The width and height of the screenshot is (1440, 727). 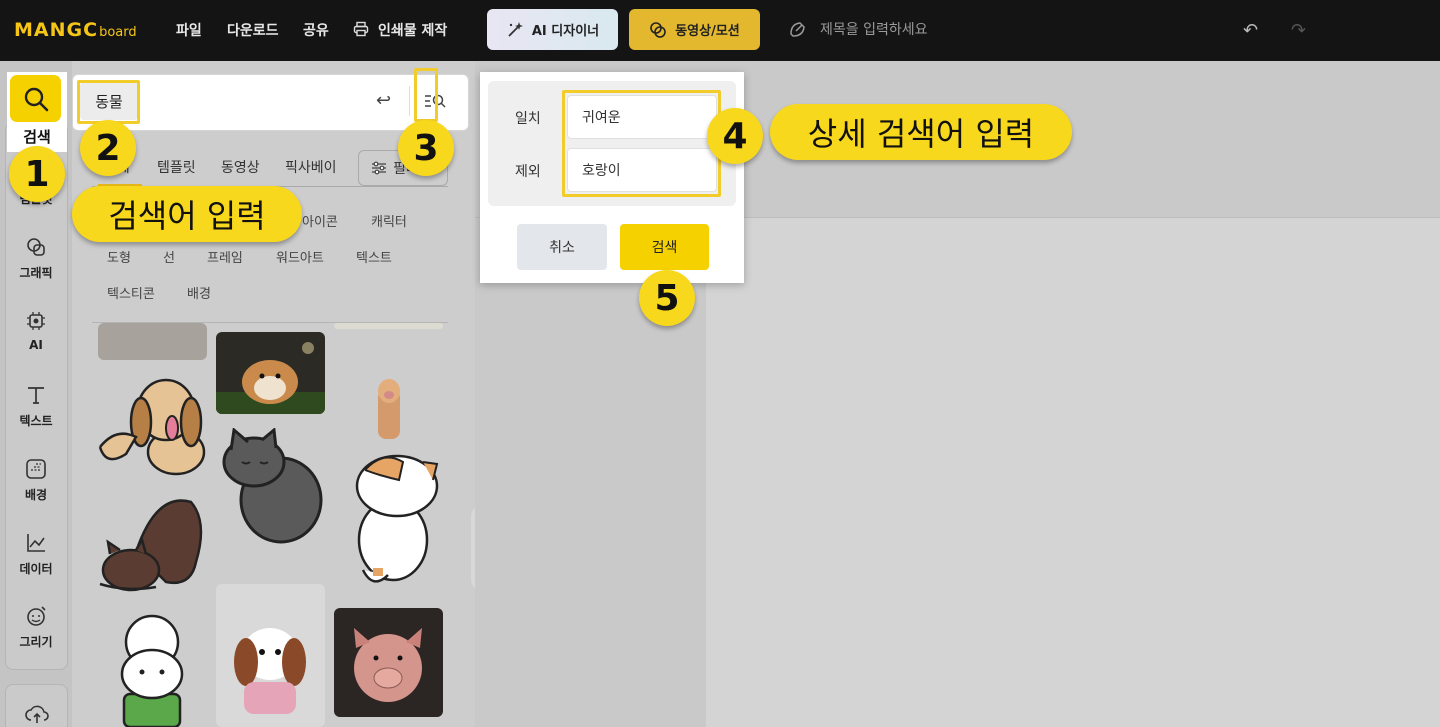 I want to click on tab-video: 동영상, so click(x=240, y=167).